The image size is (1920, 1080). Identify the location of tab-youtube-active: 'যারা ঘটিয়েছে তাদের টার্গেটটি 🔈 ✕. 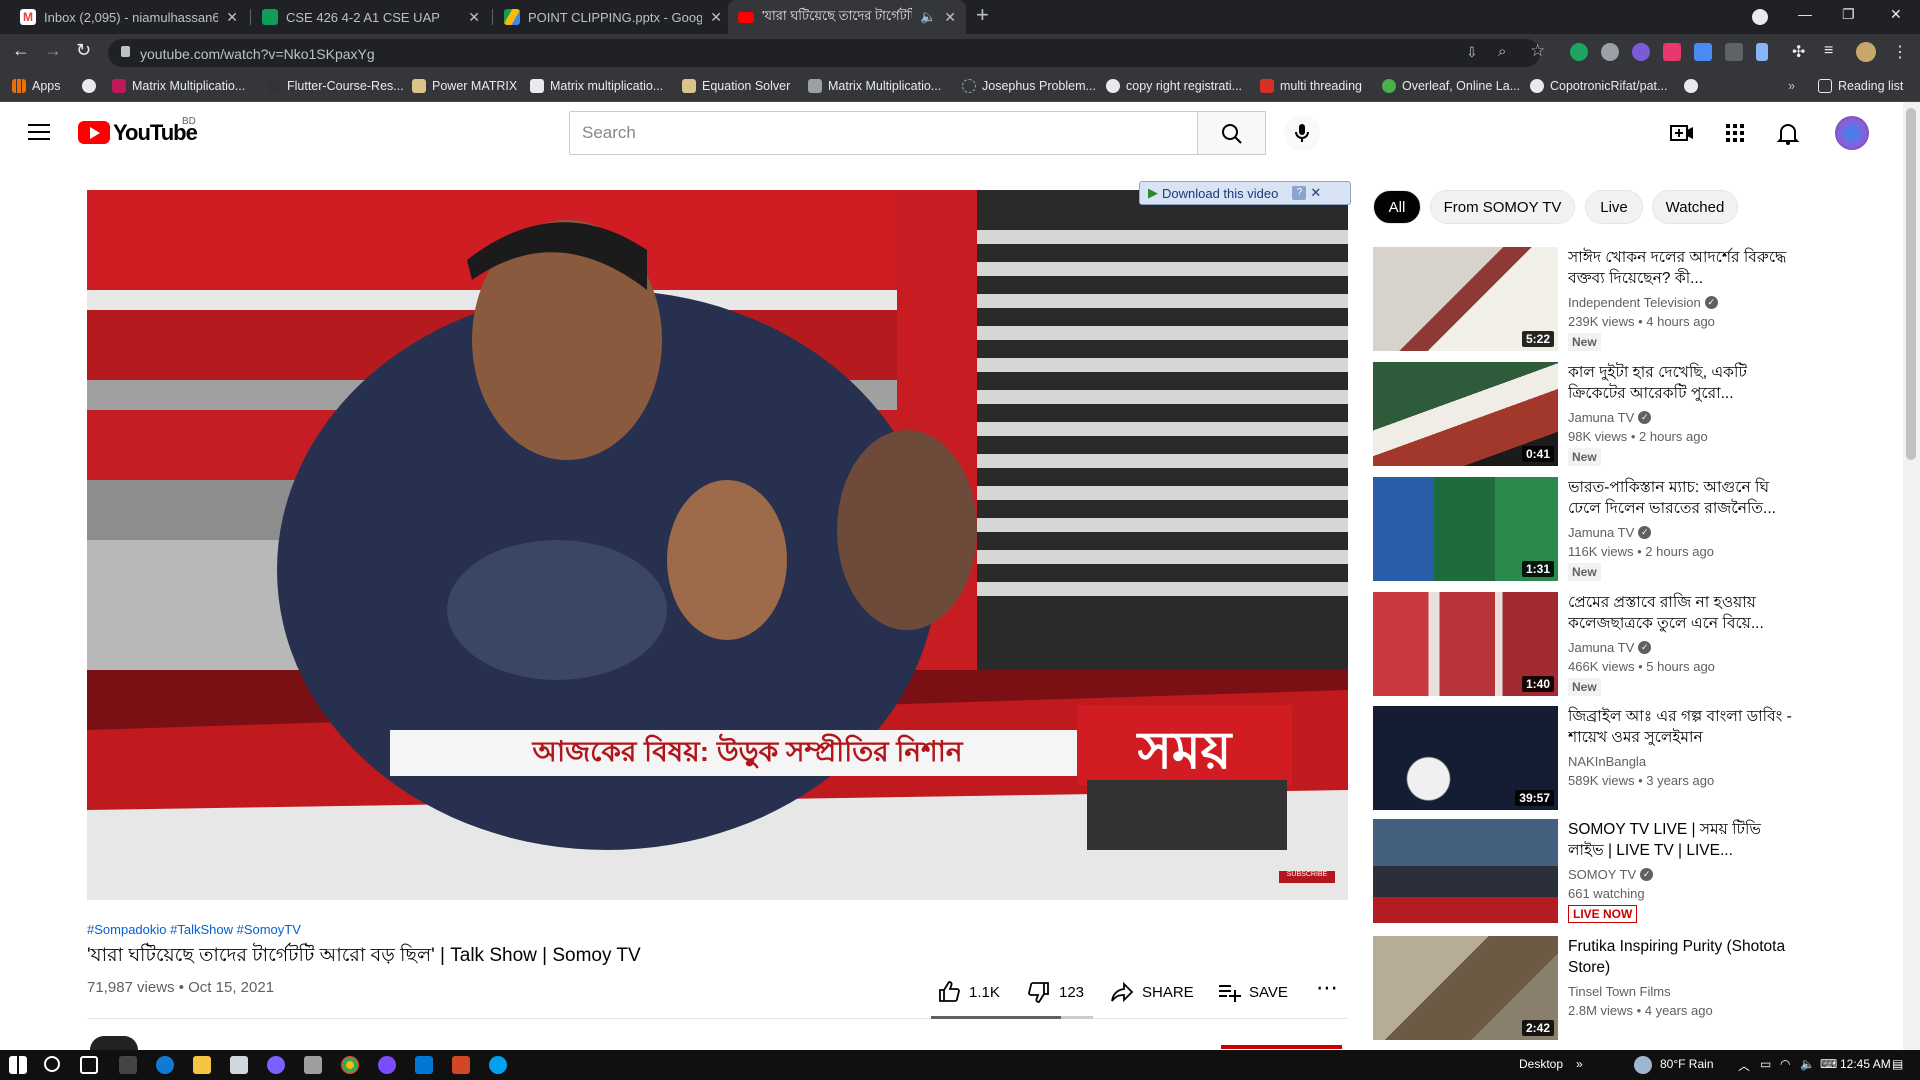
(847, 17).